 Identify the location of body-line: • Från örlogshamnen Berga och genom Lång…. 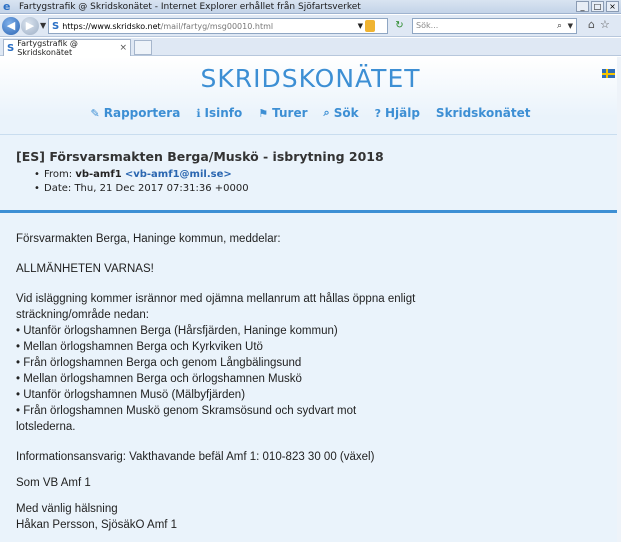
(159, 363).